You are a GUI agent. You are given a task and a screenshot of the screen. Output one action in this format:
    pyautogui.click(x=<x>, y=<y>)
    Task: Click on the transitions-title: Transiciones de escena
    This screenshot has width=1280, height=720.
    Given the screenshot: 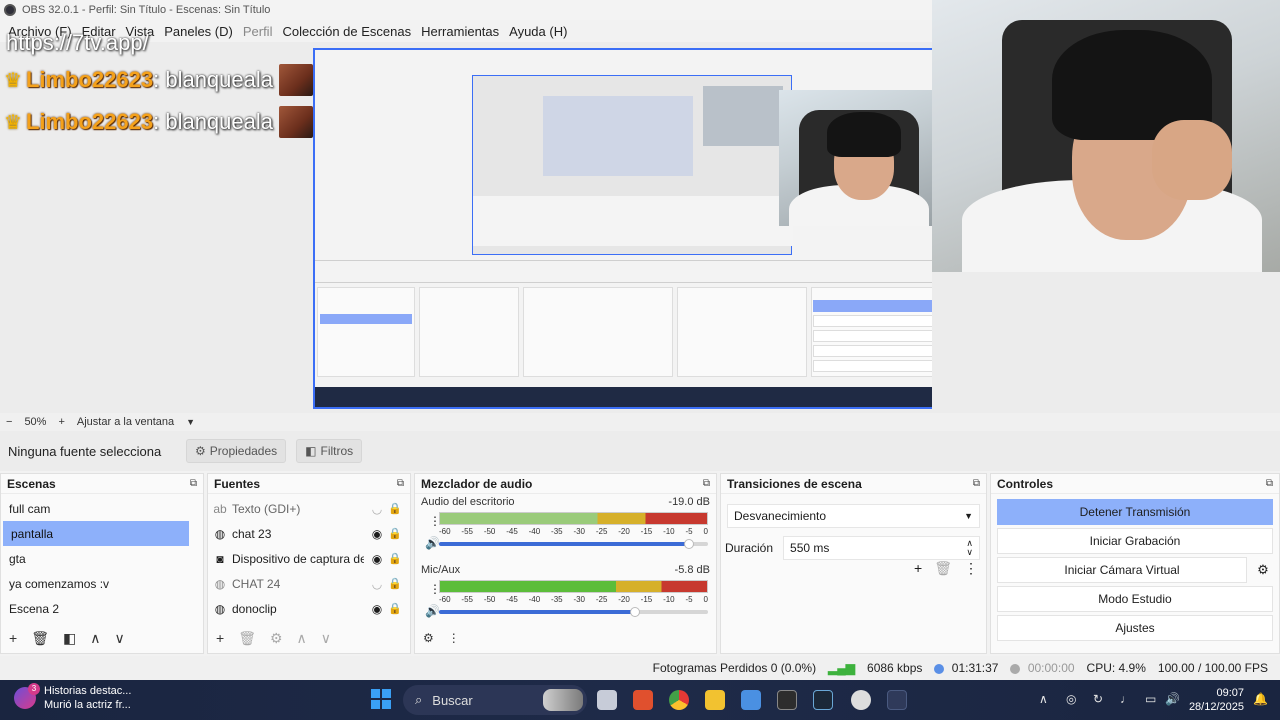 What is the action you would take?
    pyautogui.click(x=794, y=483)
    